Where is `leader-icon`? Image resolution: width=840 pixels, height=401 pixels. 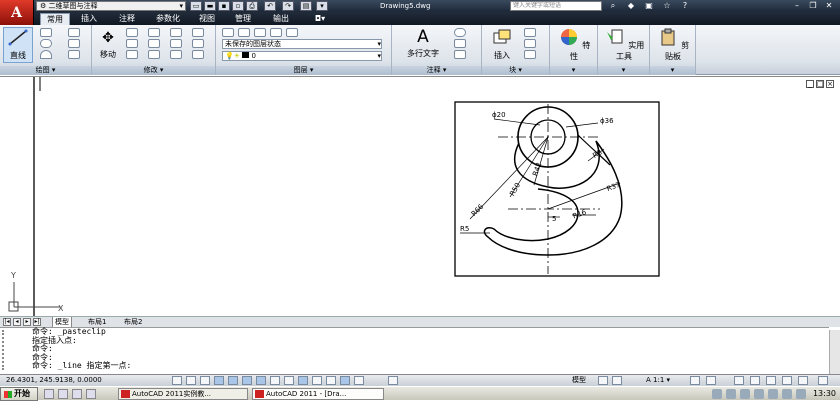 leader-icon is located at coordinates (460, 43).